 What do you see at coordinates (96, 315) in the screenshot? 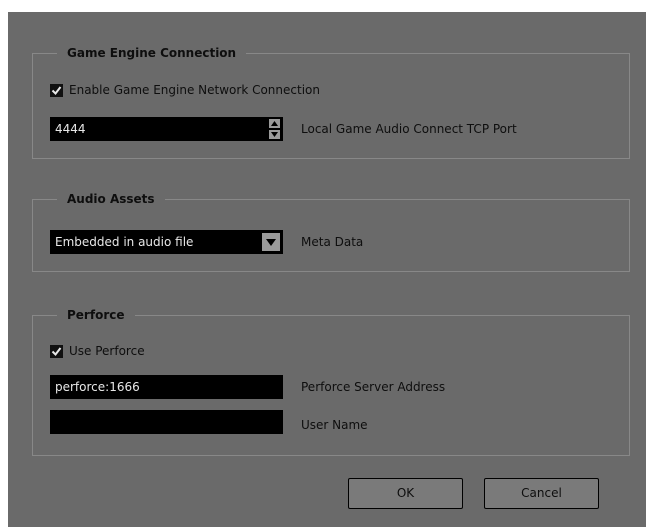
I see `group-title: Perforce` at bounding box center [96, 315].